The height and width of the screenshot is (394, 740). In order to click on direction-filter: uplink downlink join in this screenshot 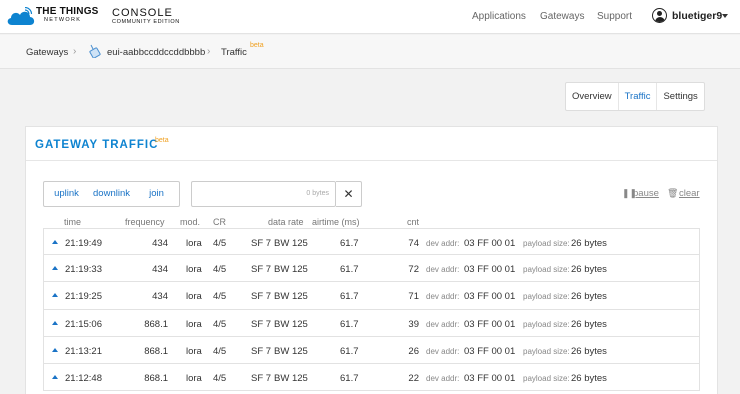, I will do `click(111, 194)`.